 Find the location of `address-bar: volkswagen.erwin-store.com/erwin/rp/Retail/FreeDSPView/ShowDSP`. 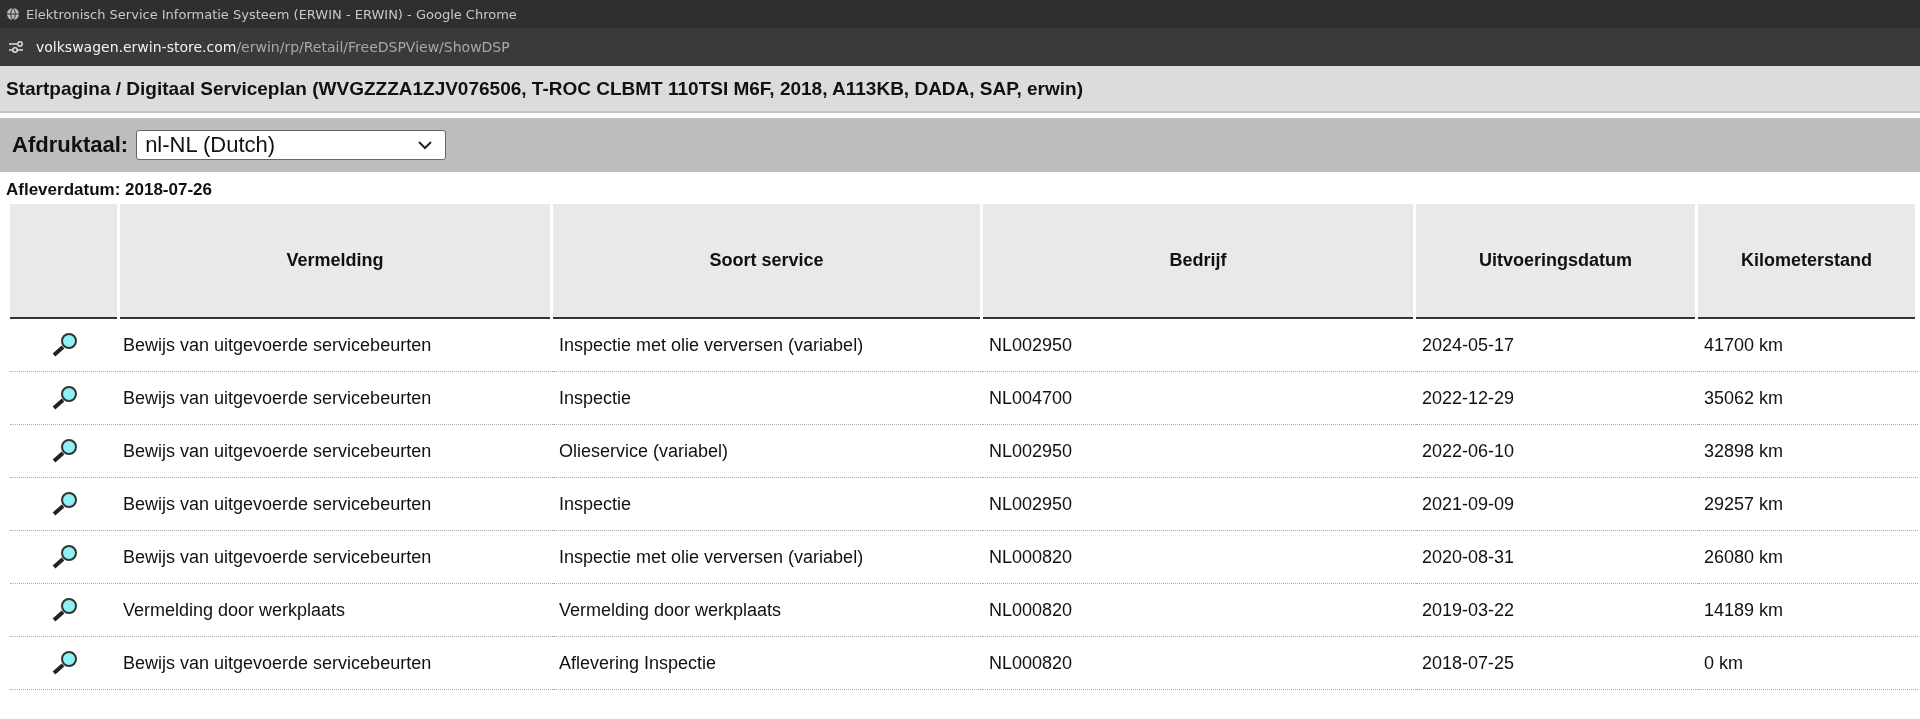

address-bar: volkswagen.erwin-store.com/erwin/rp/Retail/FreeDSPView/ShowDSP is located at coordinates (273, 47).